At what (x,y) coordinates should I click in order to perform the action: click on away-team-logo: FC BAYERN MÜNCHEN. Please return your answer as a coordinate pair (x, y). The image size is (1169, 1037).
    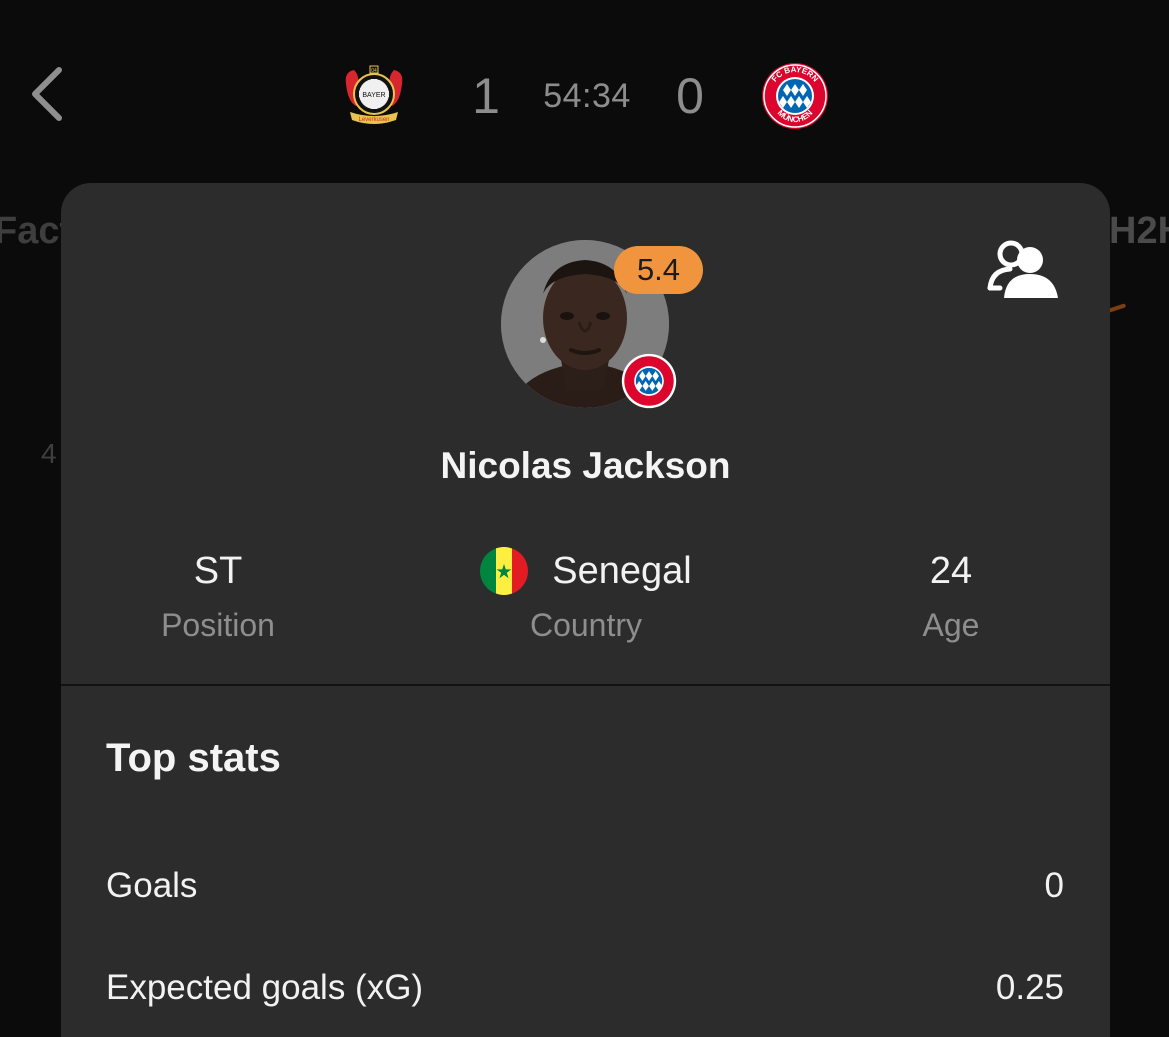
    Looking at the image, I should click on (795, 96).